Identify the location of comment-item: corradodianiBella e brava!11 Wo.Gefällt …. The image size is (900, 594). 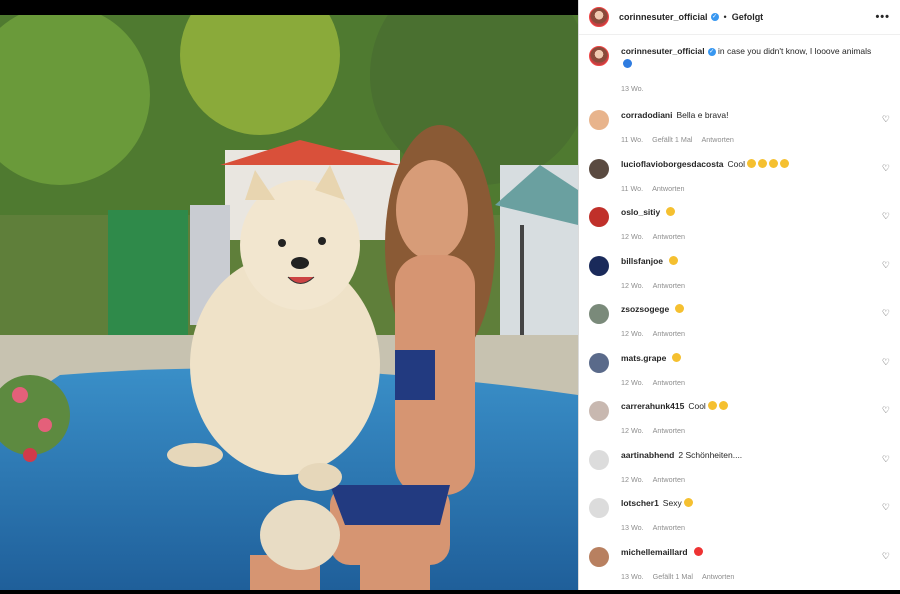
(739, 133).